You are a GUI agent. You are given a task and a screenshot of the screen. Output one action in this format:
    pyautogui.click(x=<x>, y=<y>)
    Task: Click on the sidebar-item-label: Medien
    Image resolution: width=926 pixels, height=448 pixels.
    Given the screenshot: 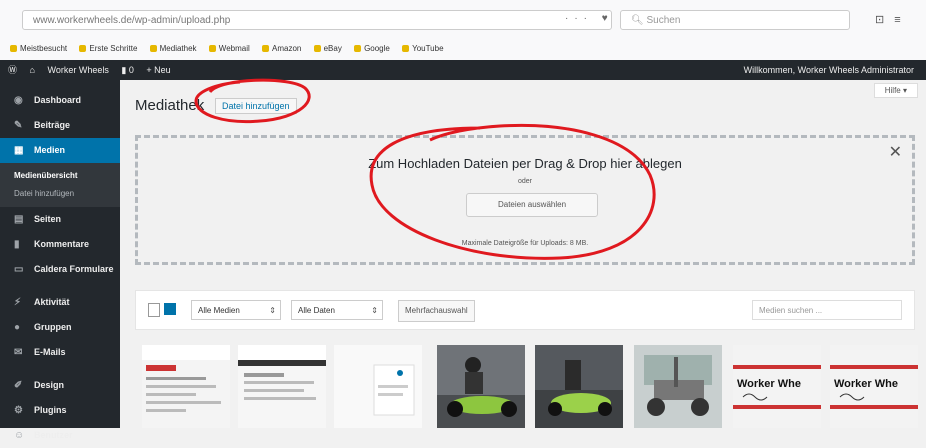 What is the action you would take?
    pyautogui.click(x=50, y=150)
    